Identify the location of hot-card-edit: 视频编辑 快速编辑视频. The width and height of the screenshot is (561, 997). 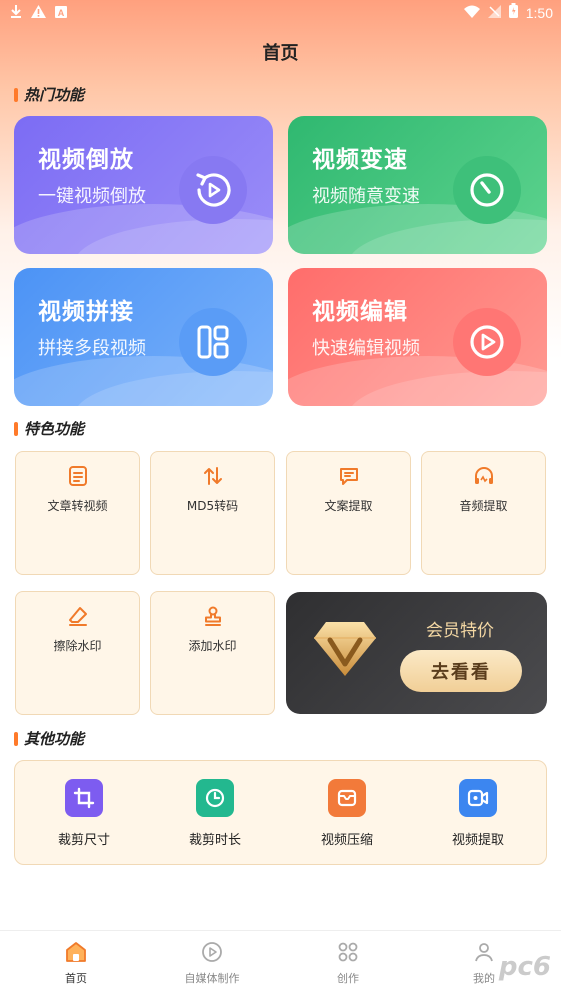
(417, 337).